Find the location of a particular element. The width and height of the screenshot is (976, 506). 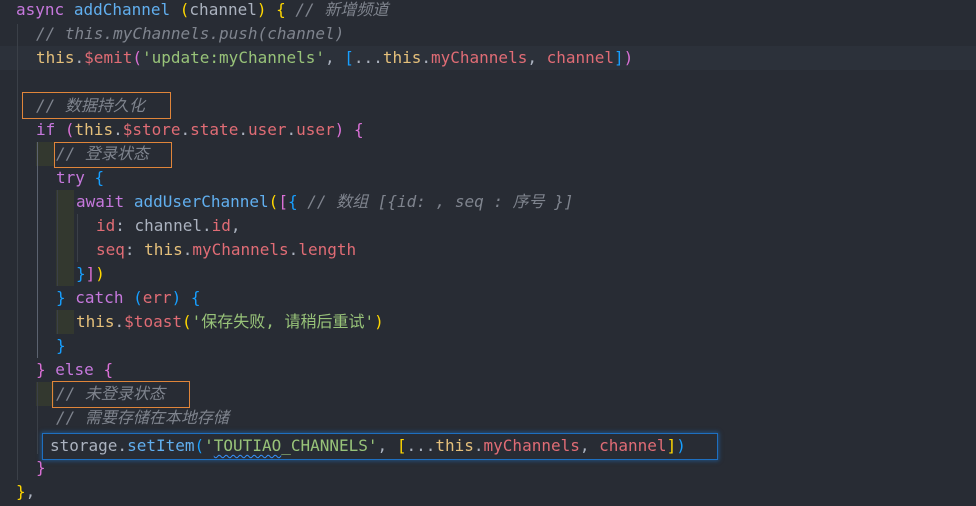

code-token: _CHANNELS' is located at coordinates (329, 445).